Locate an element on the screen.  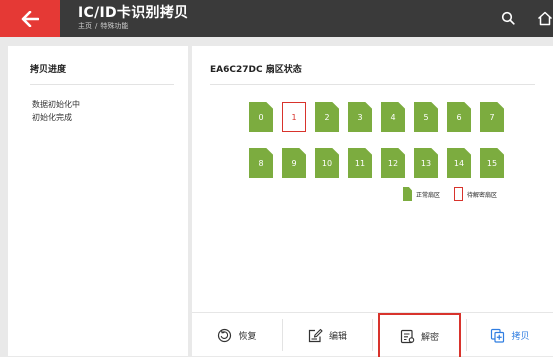
decrypt-button: 解密 is located at coordinates (419, 335).